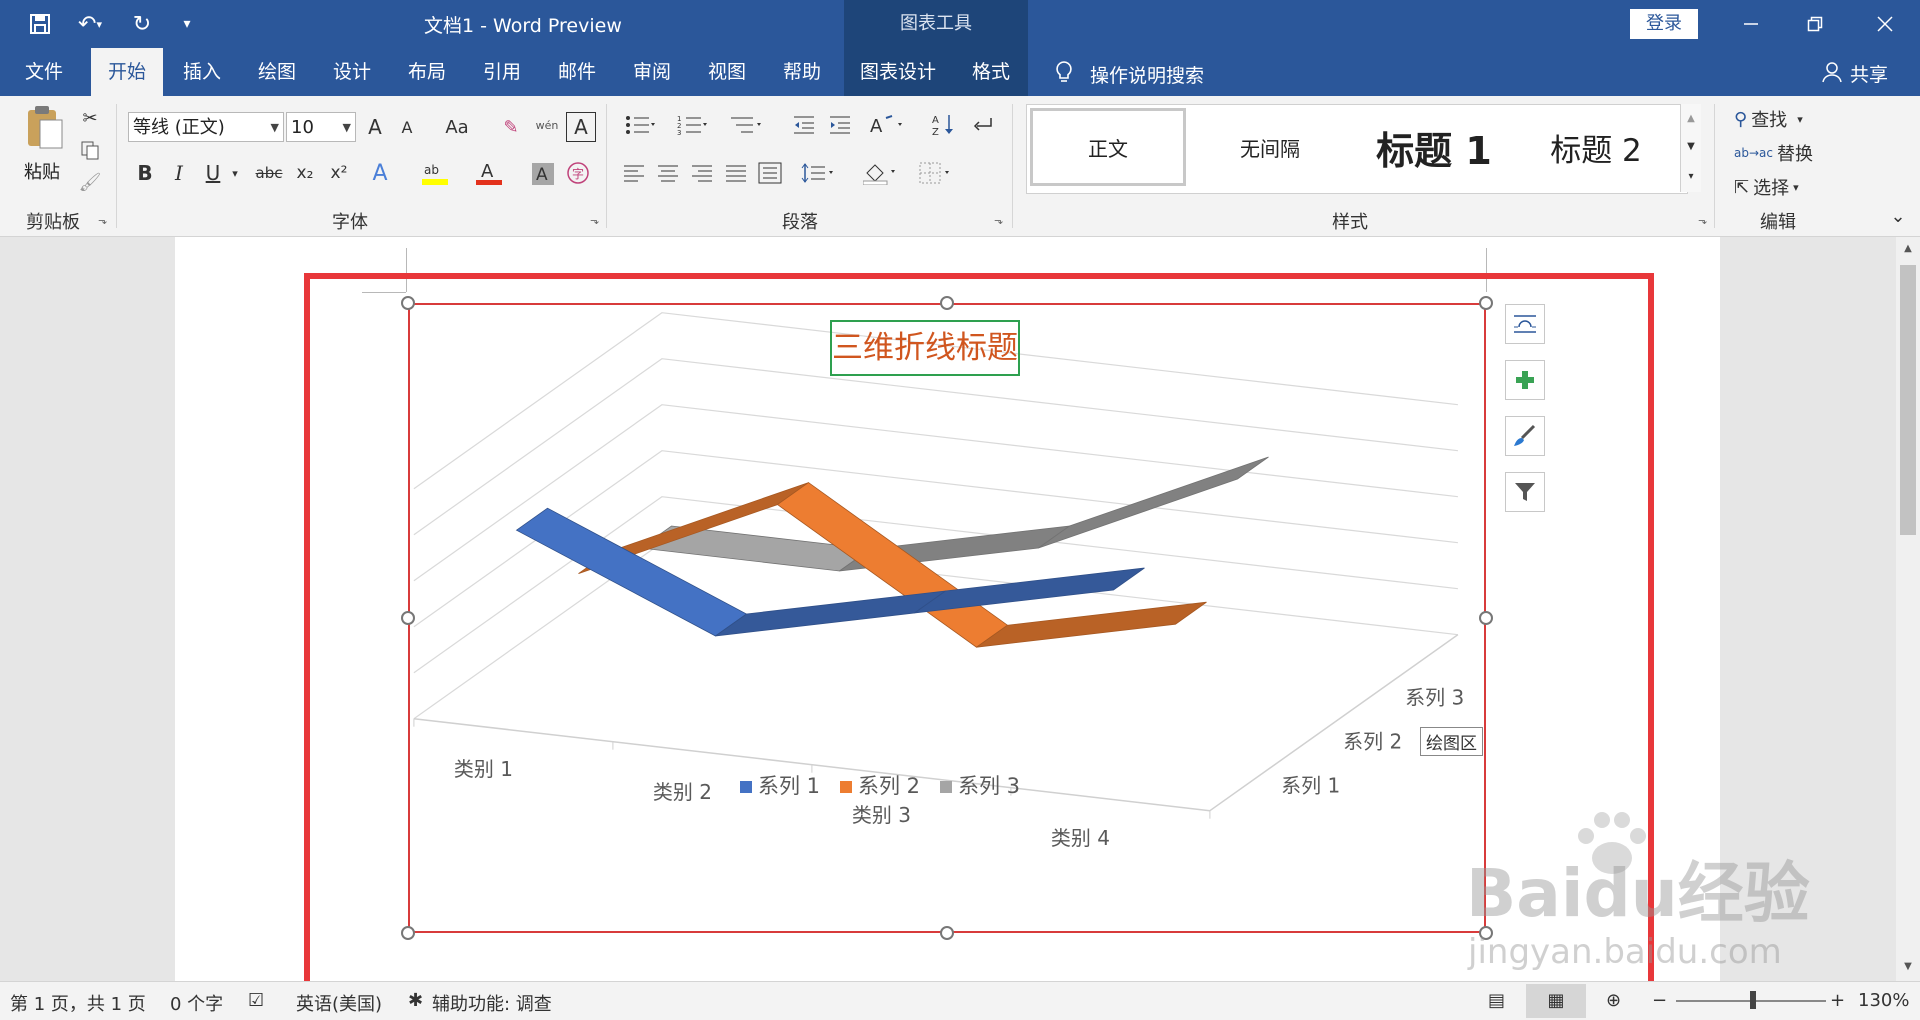  What do you see at coordinates (142, 24) in the screenshot?
I see `redo-icon: ↻` at bounding box center [142, 24].